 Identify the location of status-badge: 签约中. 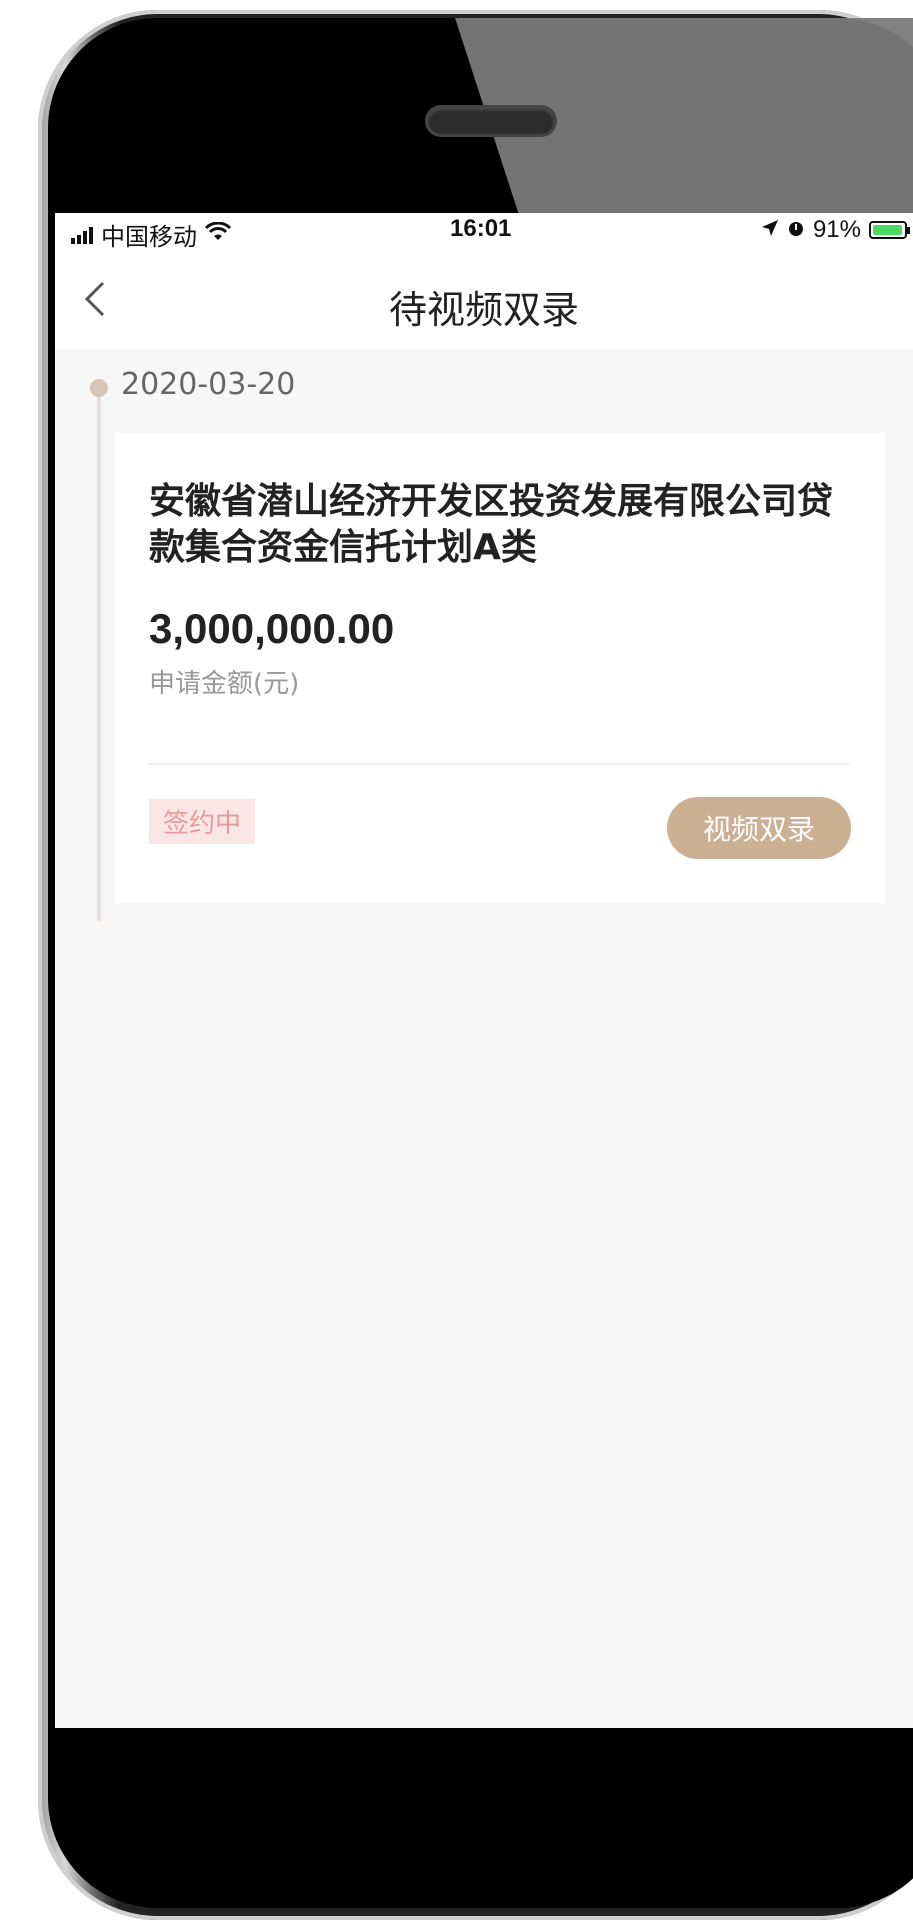
(202, 821).